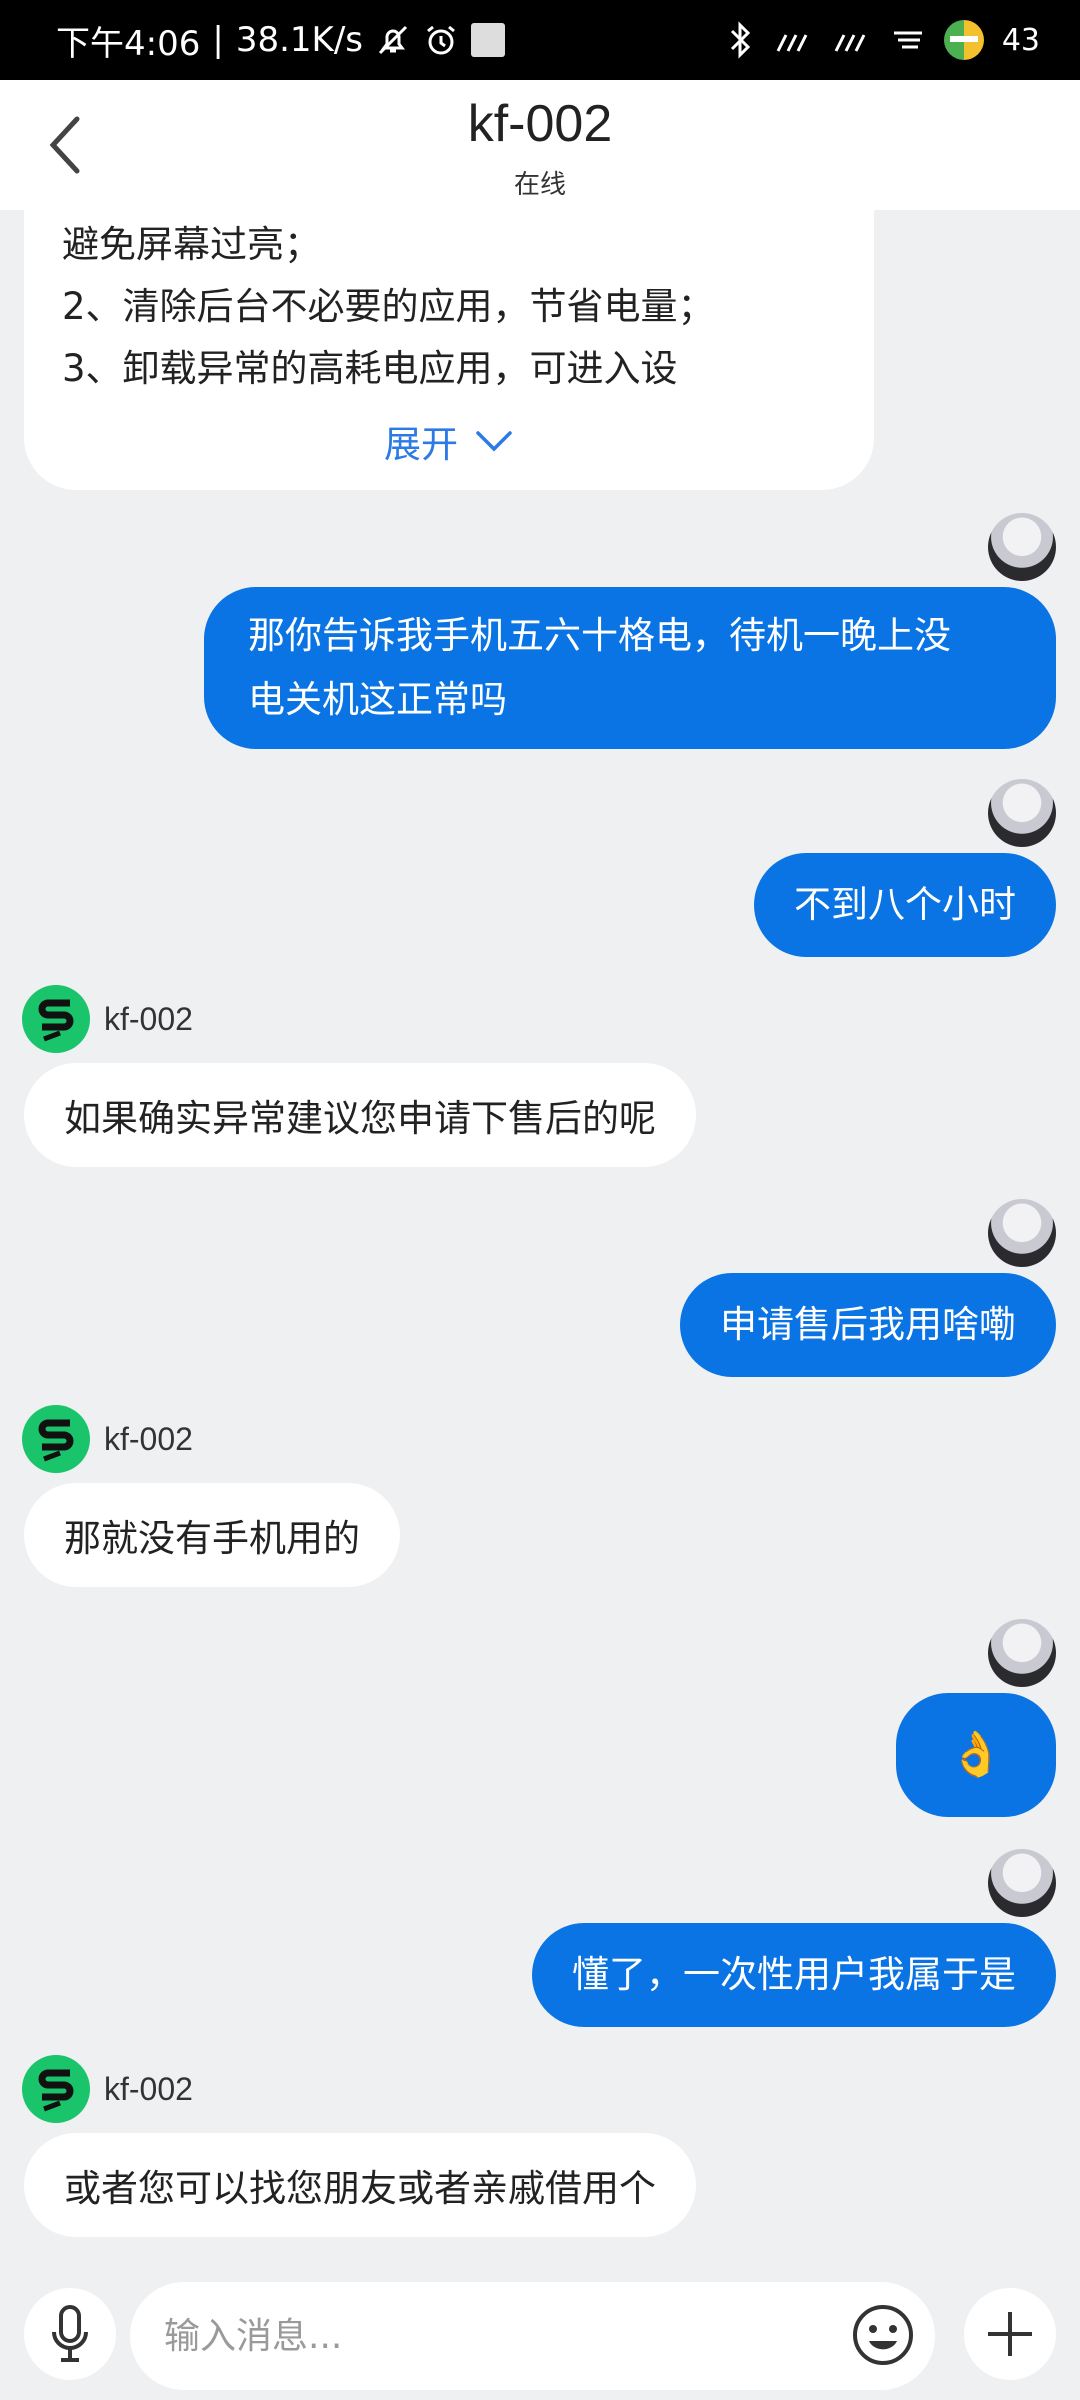  I want to click on wifi-icon, so click(908, 40).